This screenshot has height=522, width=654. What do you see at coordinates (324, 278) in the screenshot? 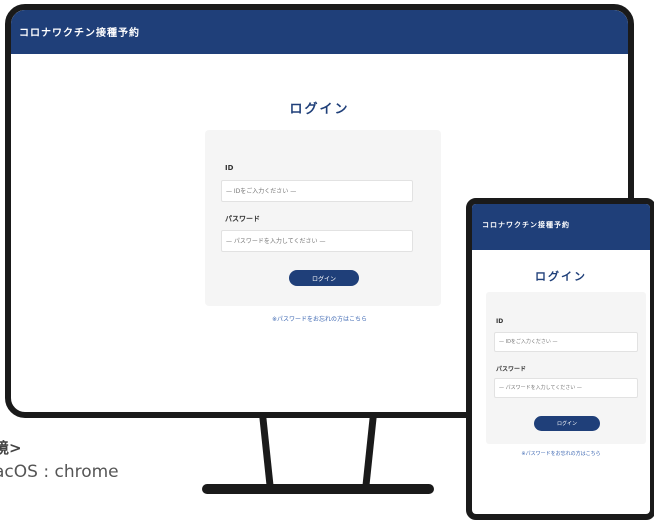
I see `desktop-login-button: ログイン` at bounding box center [324, 278].